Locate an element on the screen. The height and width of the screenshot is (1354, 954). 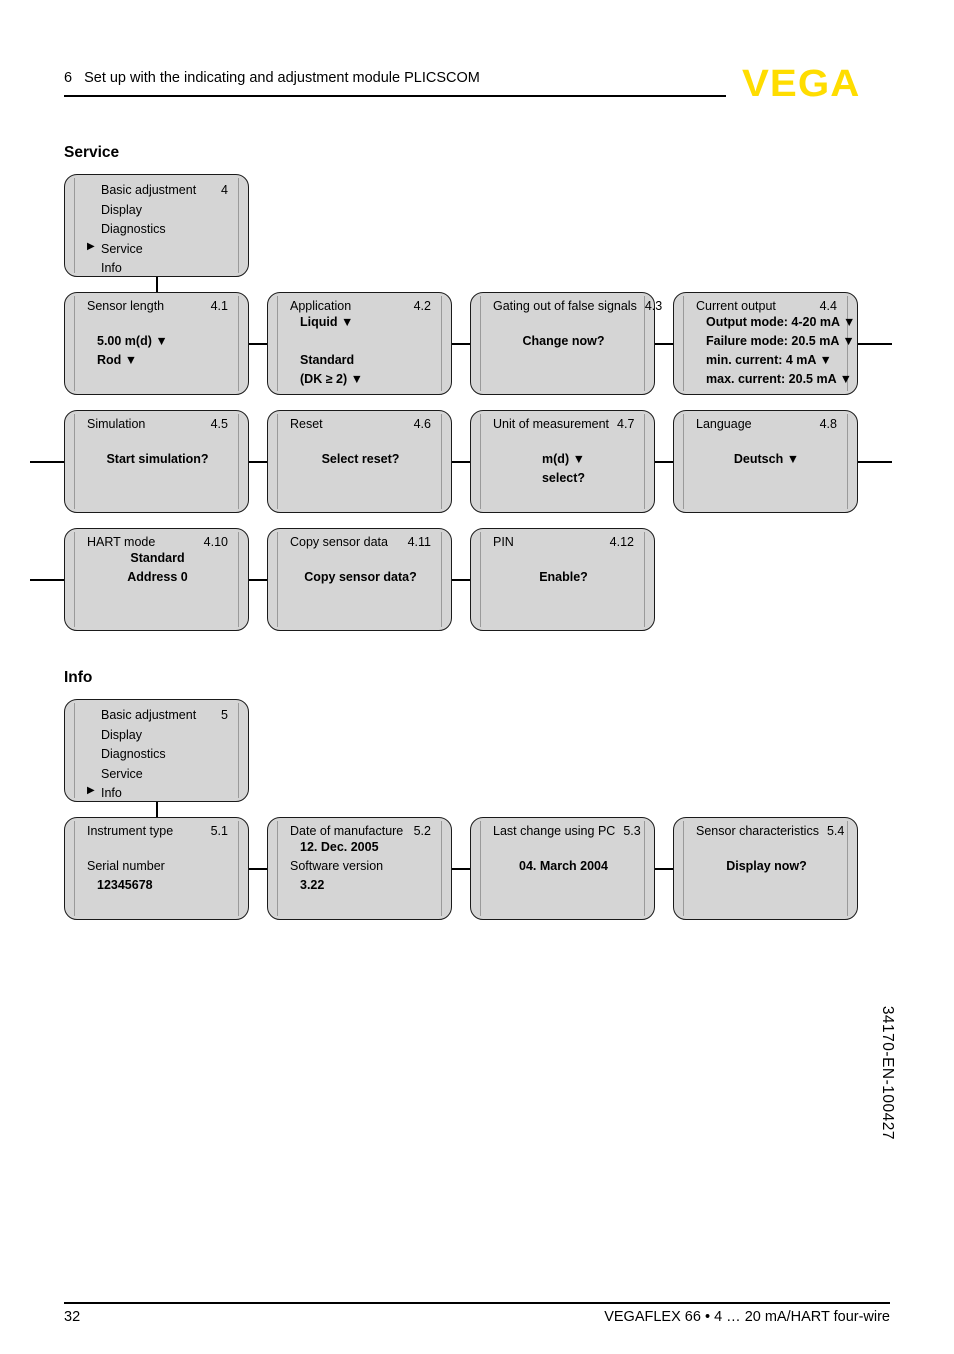
box-header: HART mode 4.10 is located at coordinates (157, 542).